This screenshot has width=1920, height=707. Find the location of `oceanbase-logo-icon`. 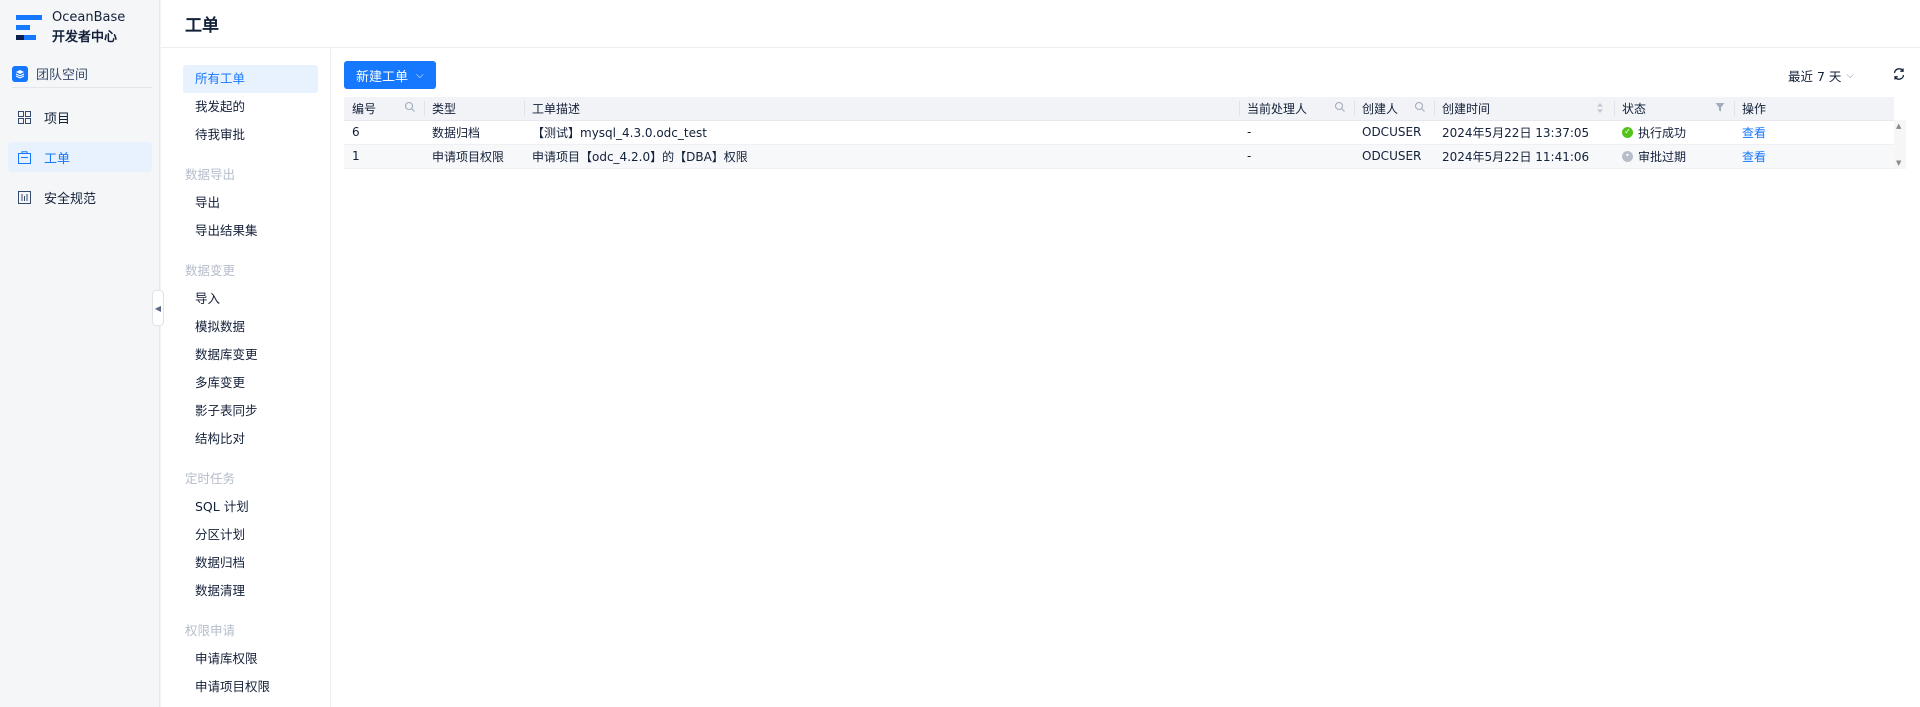

oceanbase-logo-icon is located at coordinates (29, 28).